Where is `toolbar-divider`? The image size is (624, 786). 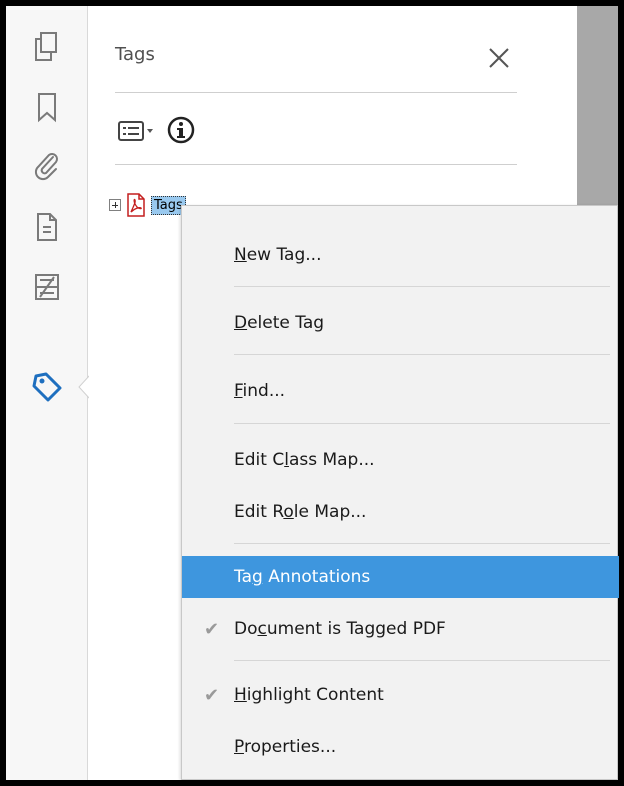 toolbar-divider is located at coordinates (316, 164).